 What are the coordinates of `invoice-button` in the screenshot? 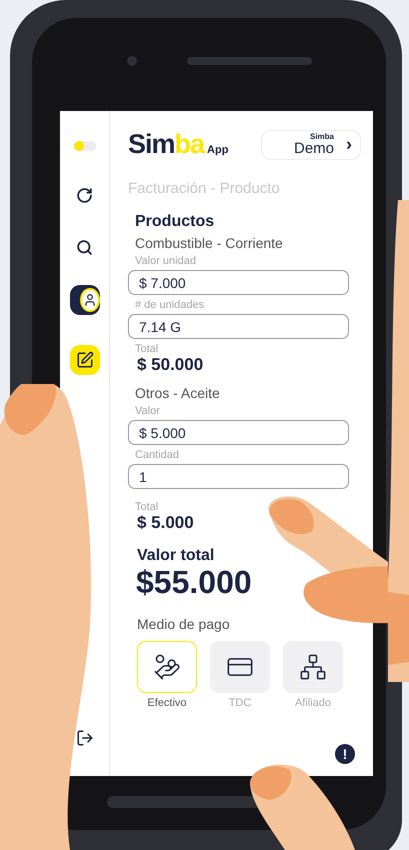 It's located at (85, 360).